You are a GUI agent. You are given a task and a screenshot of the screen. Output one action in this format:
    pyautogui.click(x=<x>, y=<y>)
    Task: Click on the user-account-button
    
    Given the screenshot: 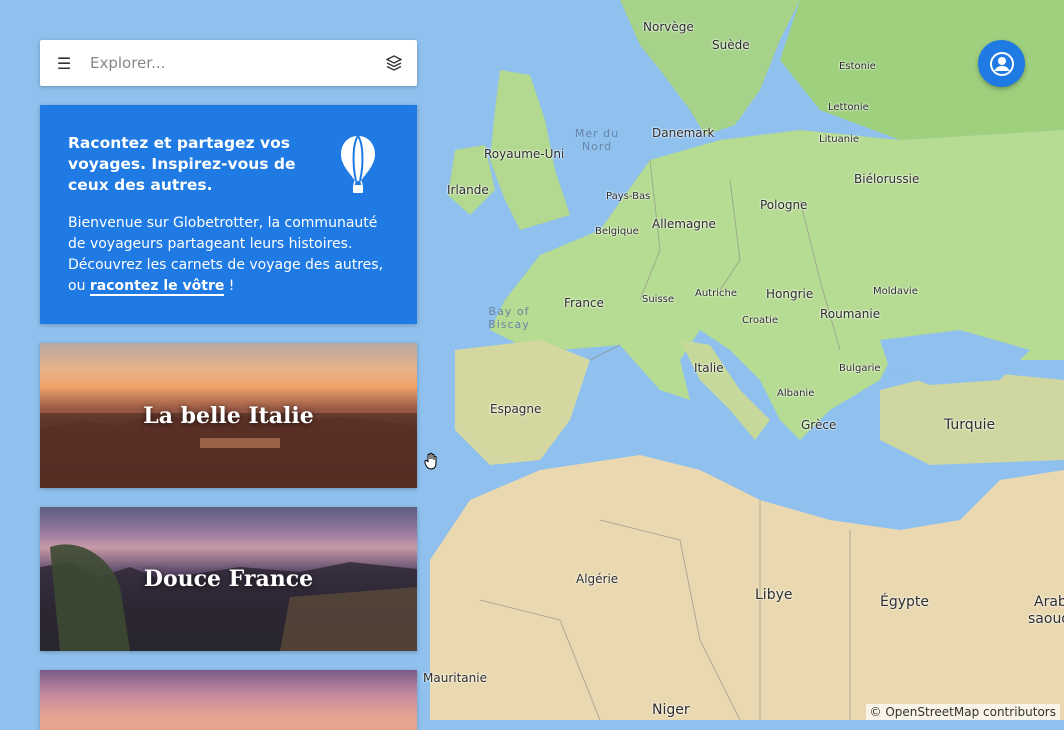 What is the action you would take?
    pyautogui.click(x=1001, y=63)
    